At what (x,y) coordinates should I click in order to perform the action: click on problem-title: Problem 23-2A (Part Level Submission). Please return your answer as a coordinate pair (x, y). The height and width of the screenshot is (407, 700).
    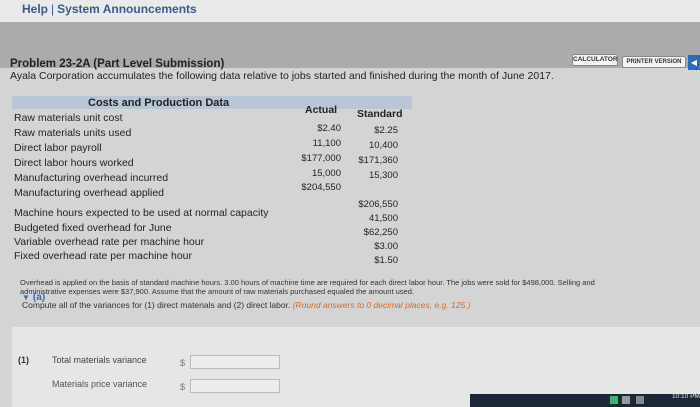
    Looking at the image, I should click on (117, 64).